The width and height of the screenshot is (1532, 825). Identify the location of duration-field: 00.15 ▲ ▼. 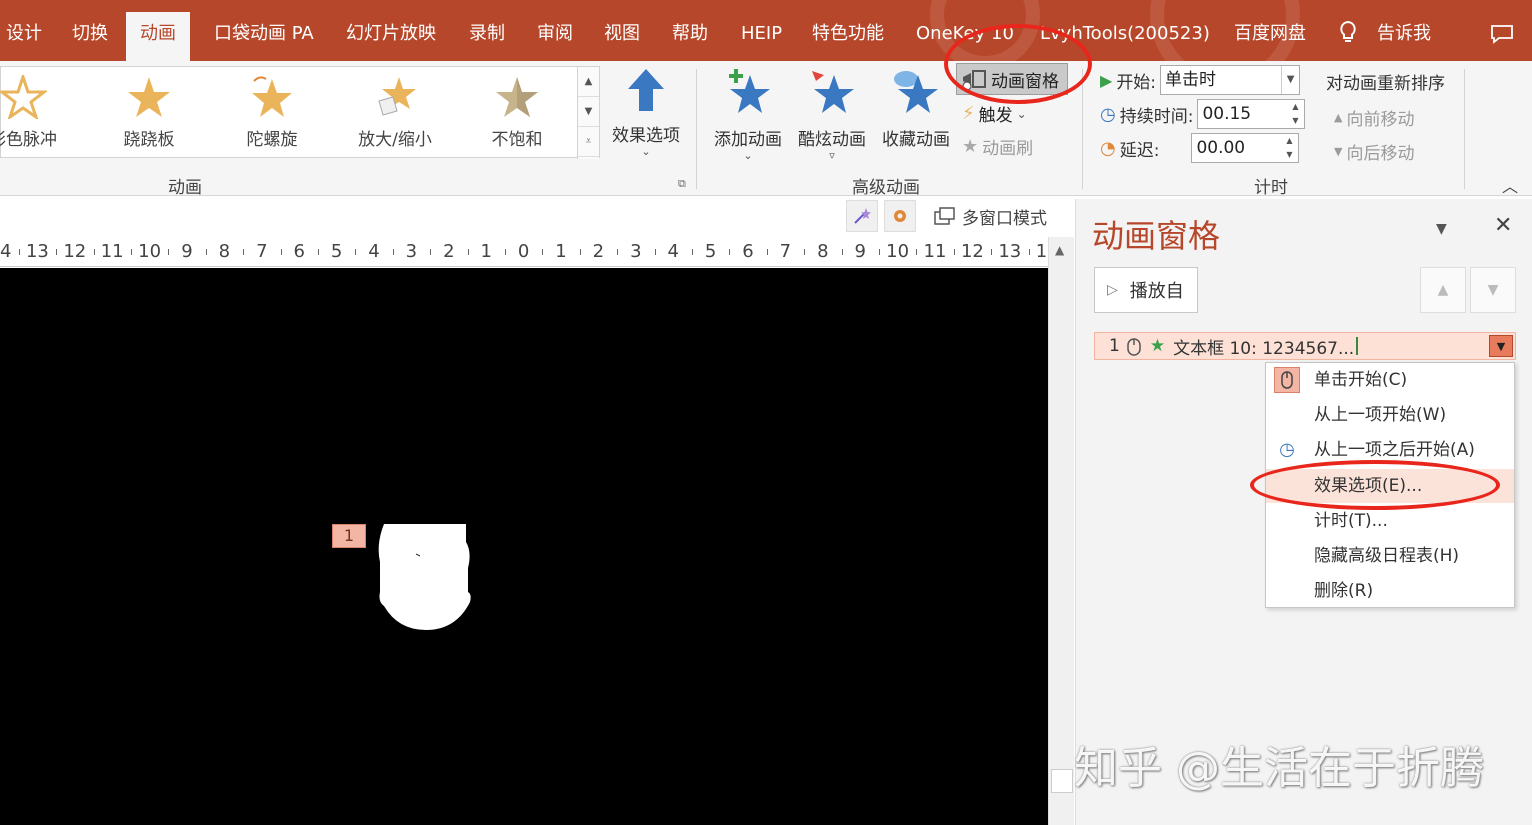
(1251, 114).